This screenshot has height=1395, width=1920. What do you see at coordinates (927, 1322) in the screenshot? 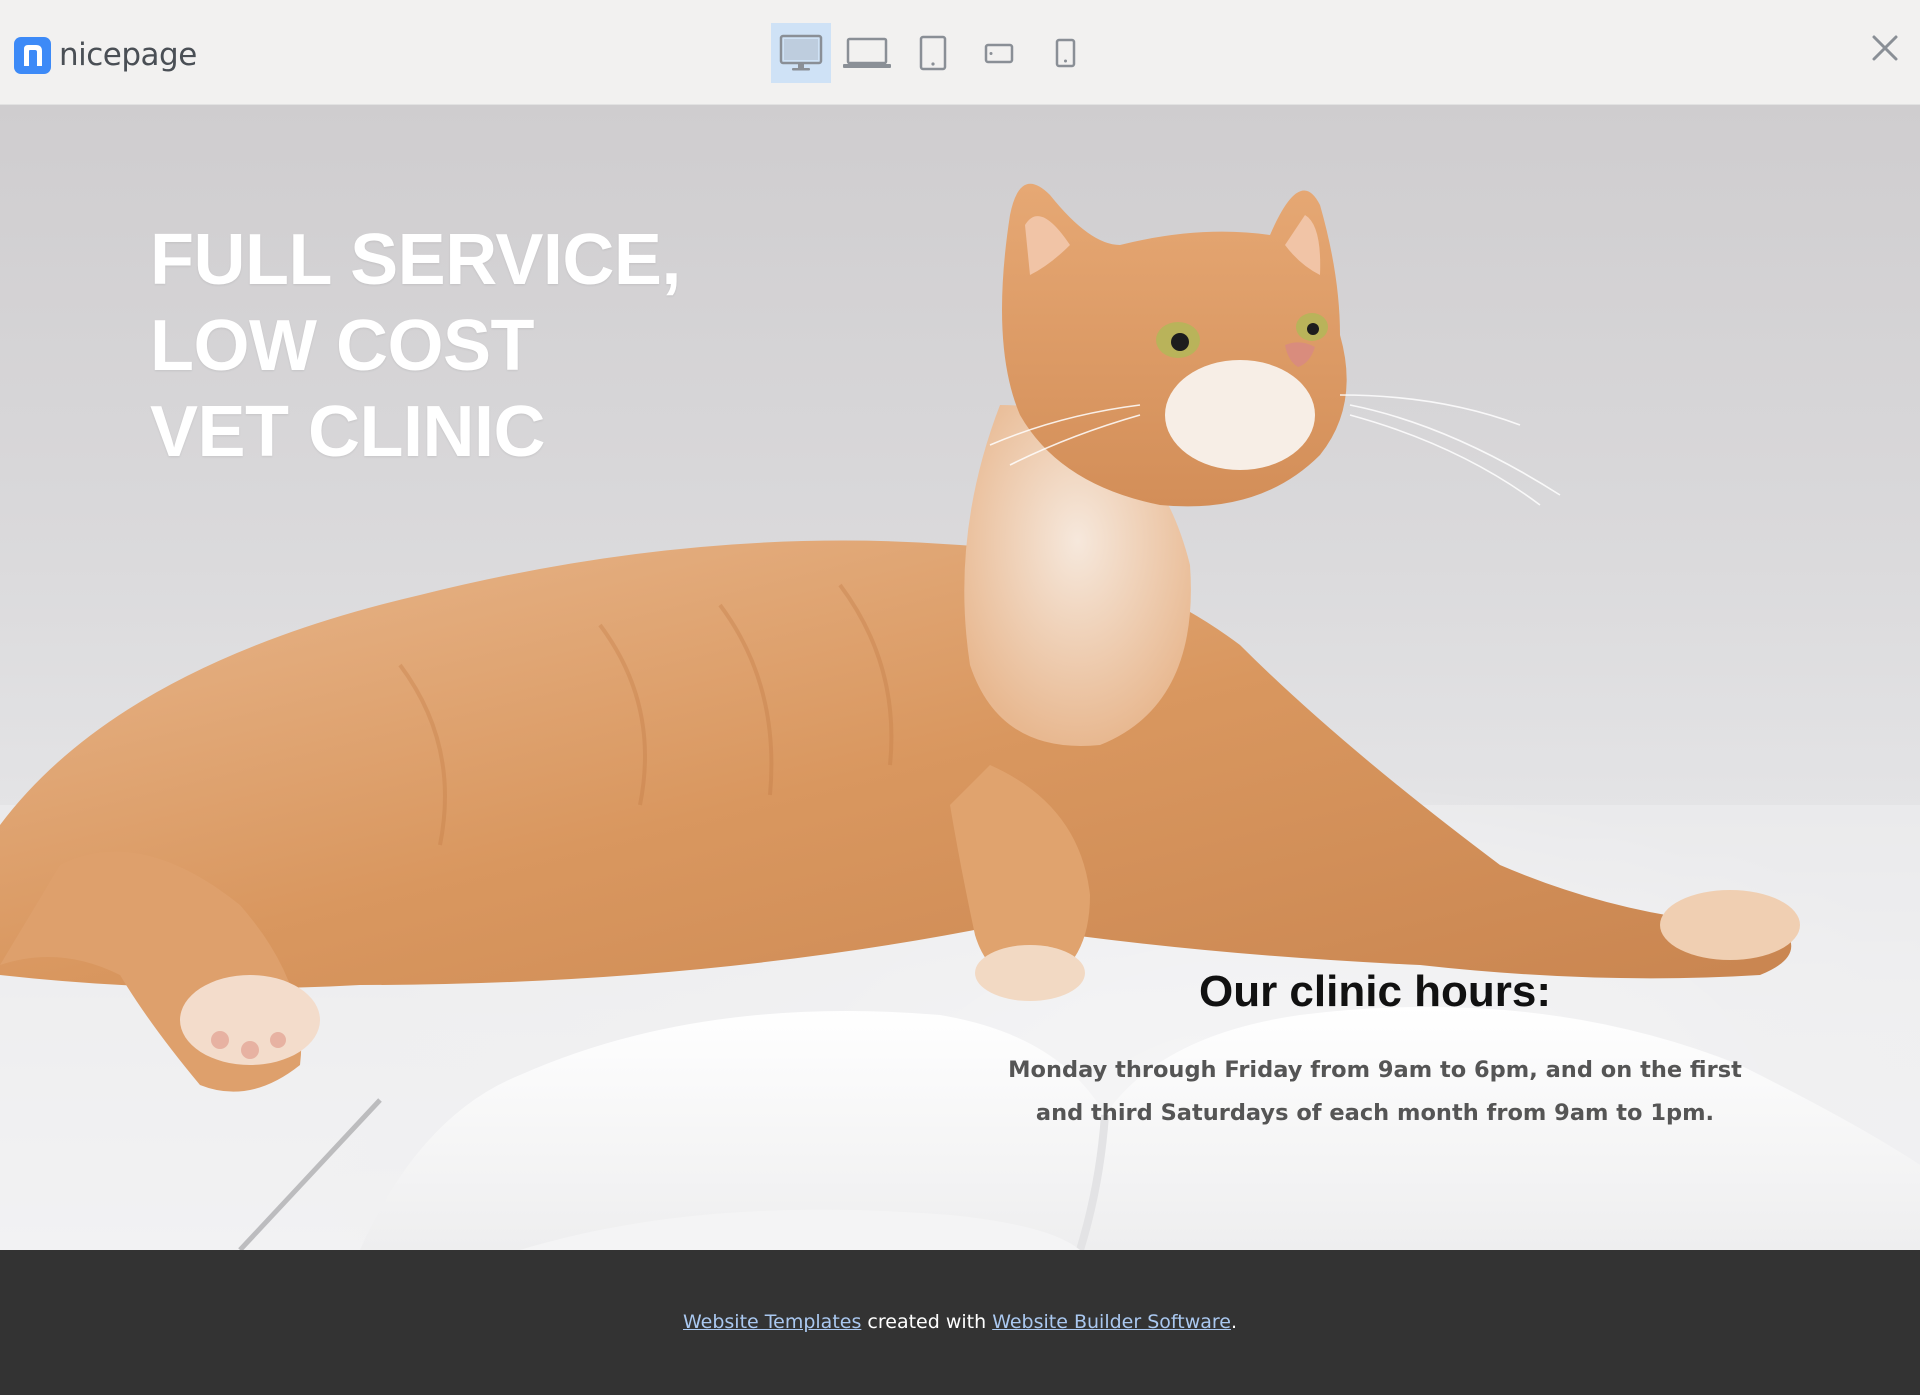
I see `footer-text: created with` at bounding box center [927, 1322].